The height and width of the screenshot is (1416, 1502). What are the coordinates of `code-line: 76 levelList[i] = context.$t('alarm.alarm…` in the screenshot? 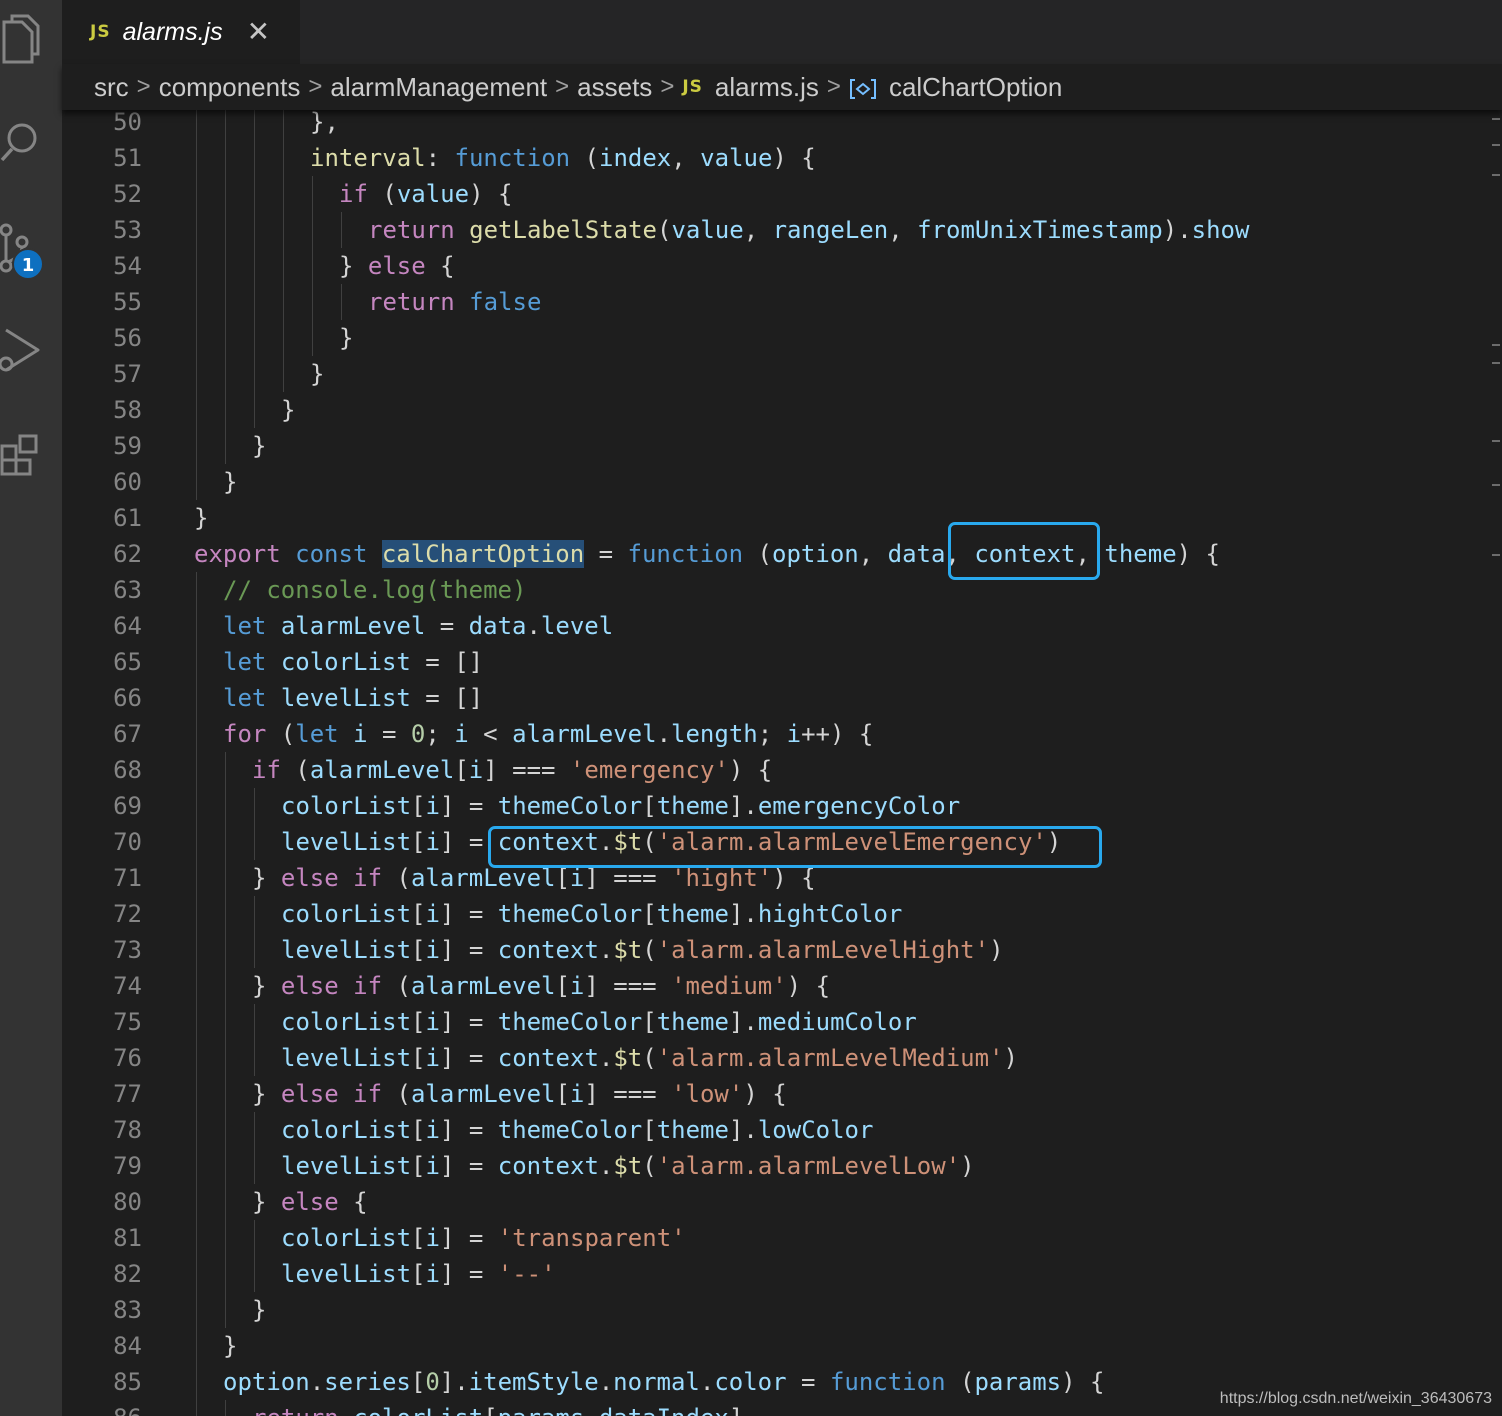 It's located at (772, 1058).